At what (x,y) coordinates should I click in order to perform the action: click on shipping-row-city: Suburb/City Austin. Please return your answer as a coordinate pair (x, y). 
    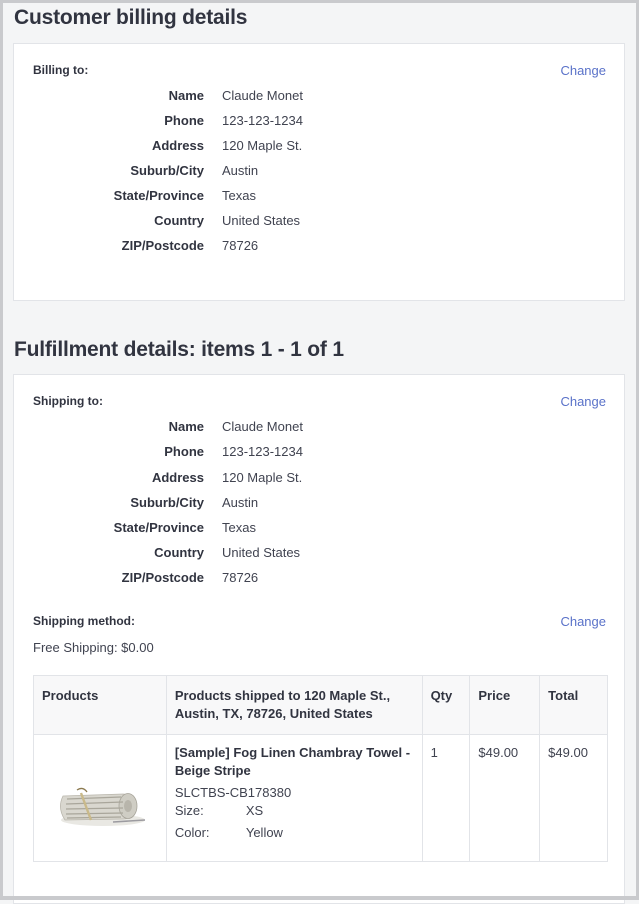
    Looking at the image, I should click on (320, 505).